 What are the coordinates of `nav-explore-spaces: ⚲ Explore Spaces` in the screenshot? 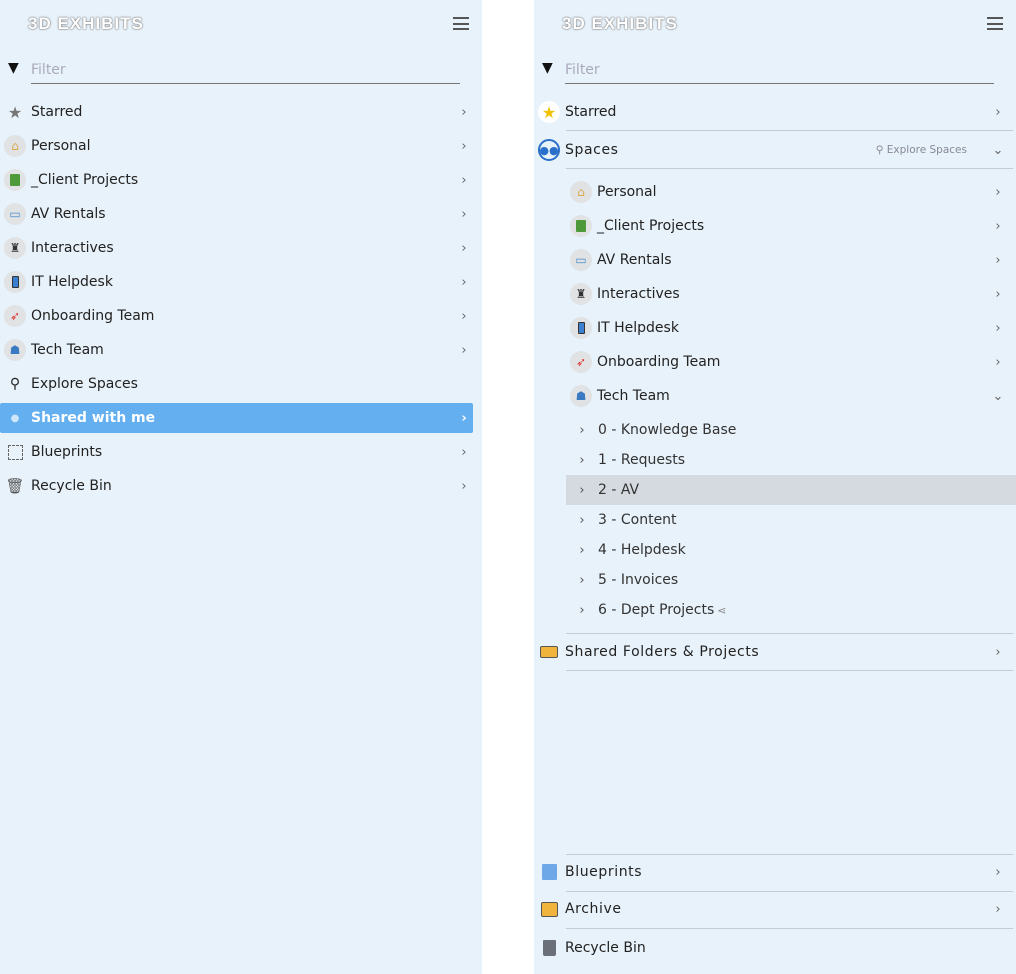 It's located at (236, 384).